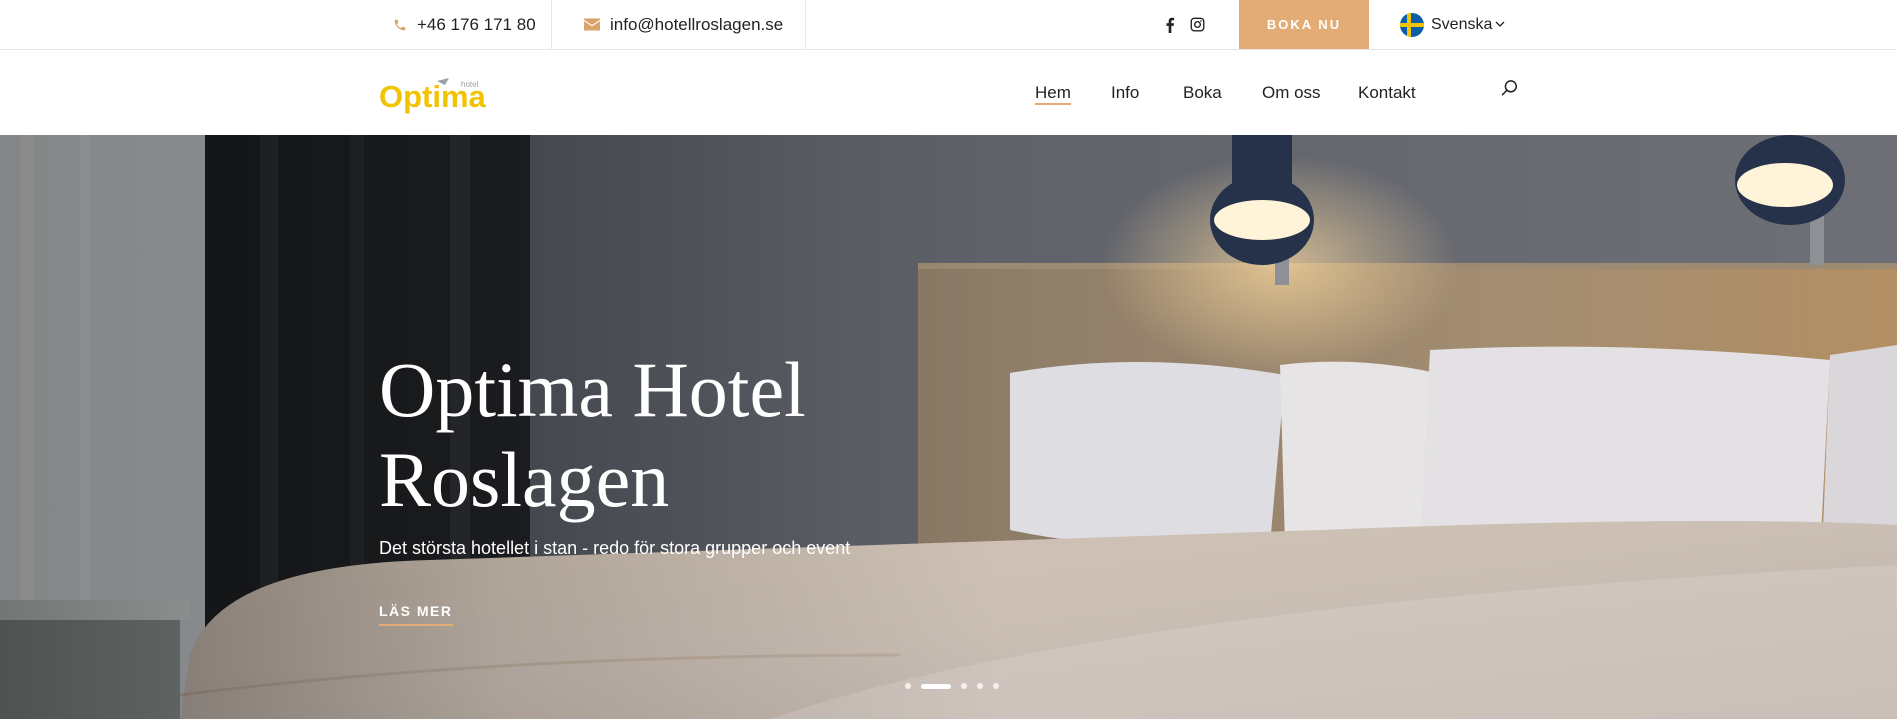  I want to click on slider-pagination, so click(952, 686).